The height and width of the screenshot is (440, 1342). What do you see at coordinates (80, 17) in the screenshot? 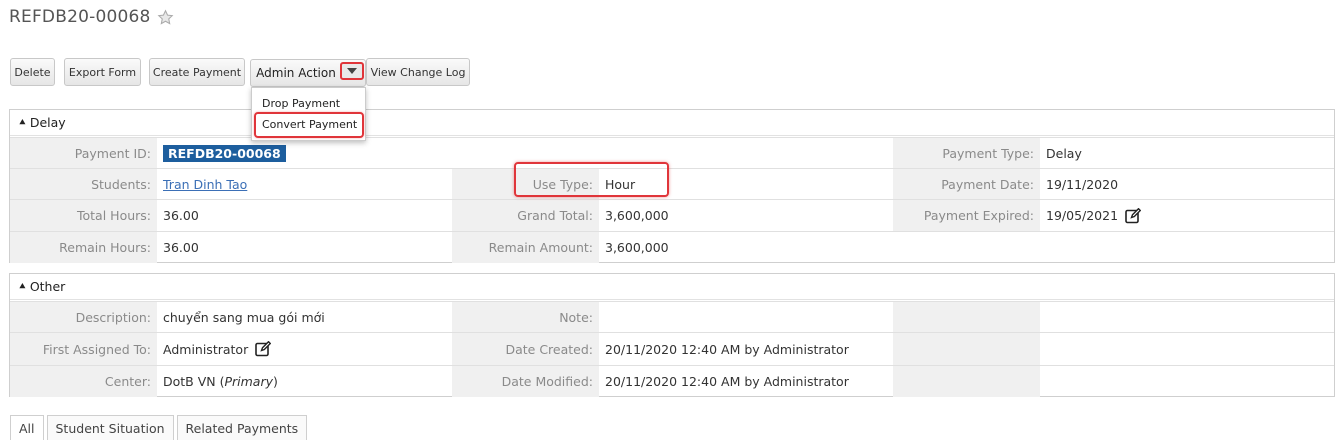
I see `record-title: REFDB20-00068` at bounding box center [80, 17].